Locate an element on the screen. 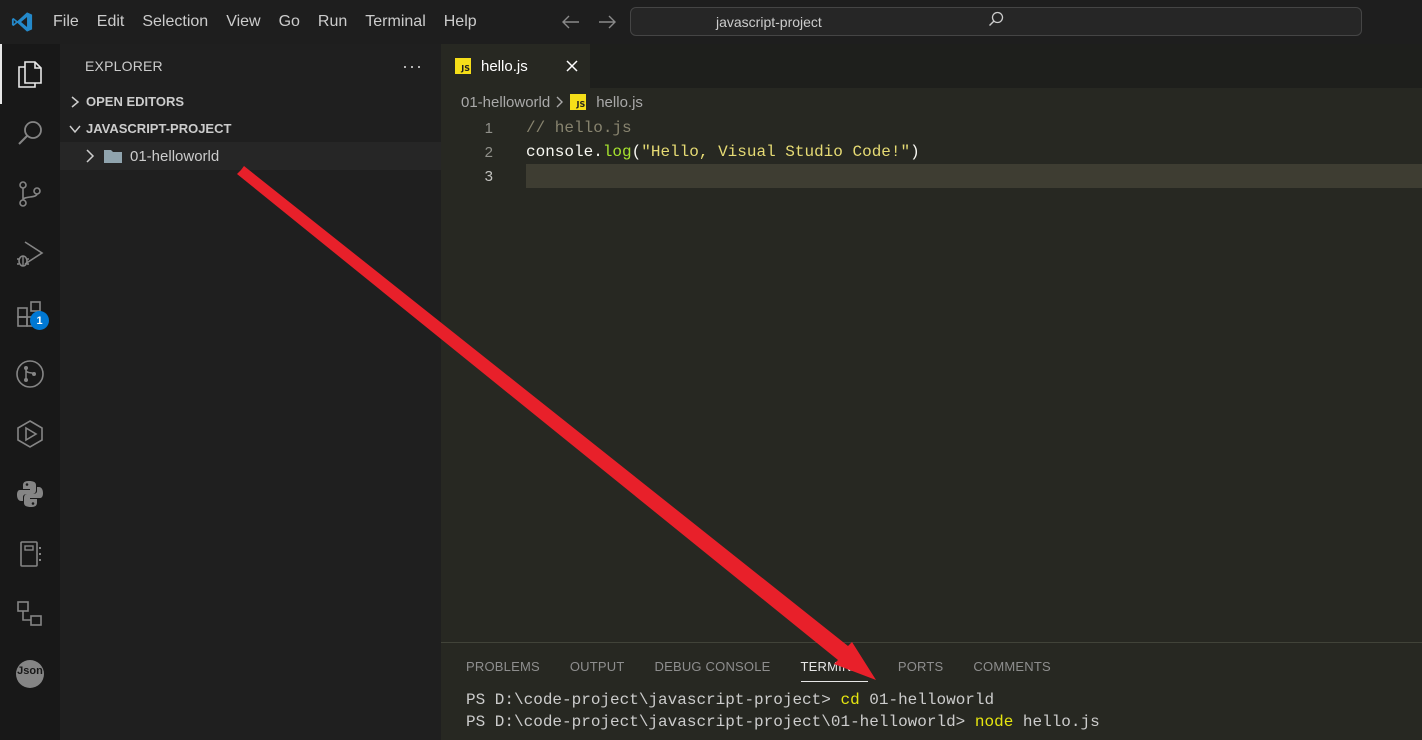  menu-help: Help is located at coordinates (460, 22).